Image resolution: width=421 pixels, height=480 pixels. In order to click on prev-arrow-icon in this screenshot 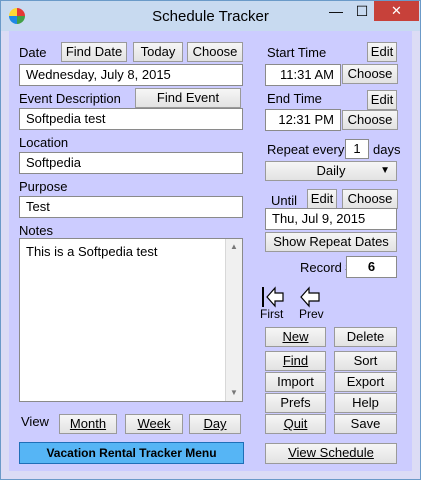, I will do `click(310, 297)`.